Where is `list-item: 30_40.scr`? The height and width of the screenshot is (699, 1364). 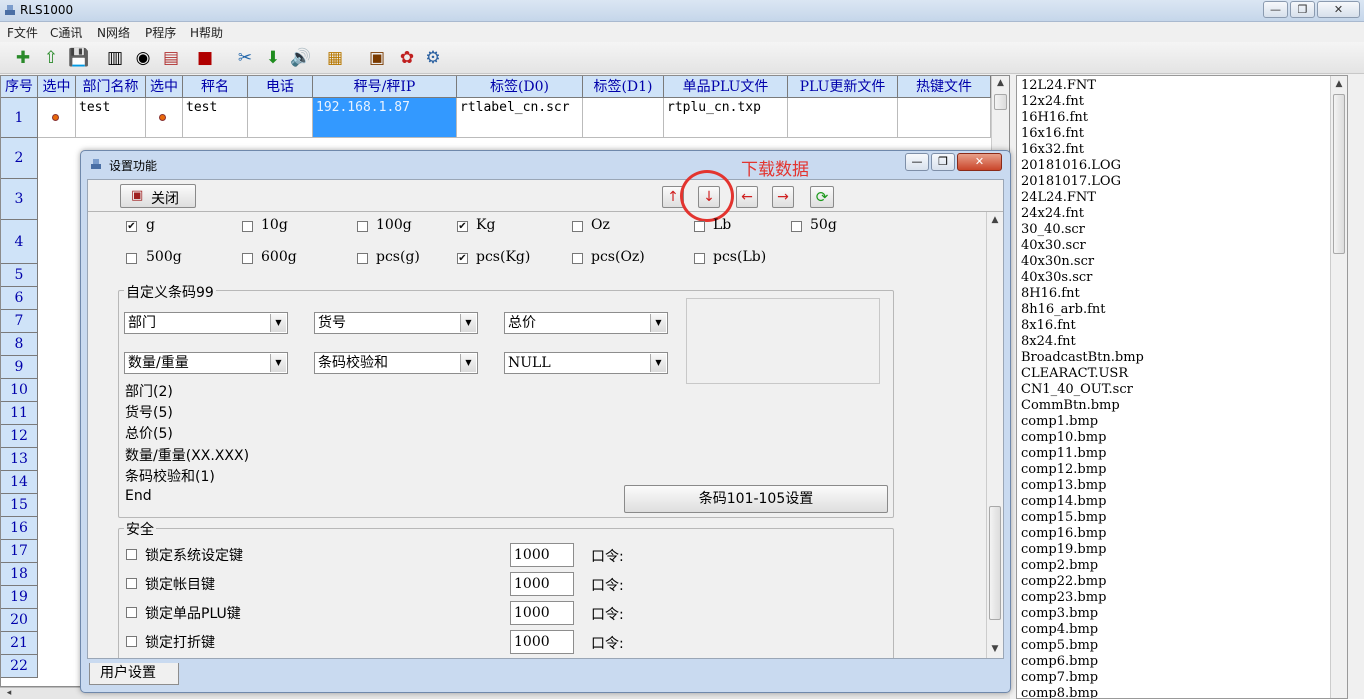
list-item: 30_40.scr is located at coordinates (1053, 230).